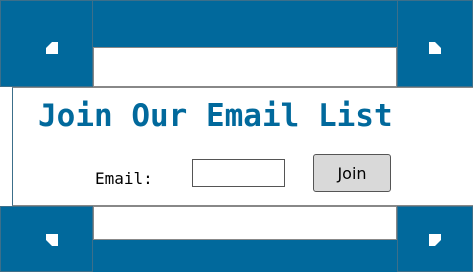 This screenshot has width=473, height=272. What do you see at coordinates (245, 23) in the screenshot?
I see `top-band` at bounding box center [245, 23].